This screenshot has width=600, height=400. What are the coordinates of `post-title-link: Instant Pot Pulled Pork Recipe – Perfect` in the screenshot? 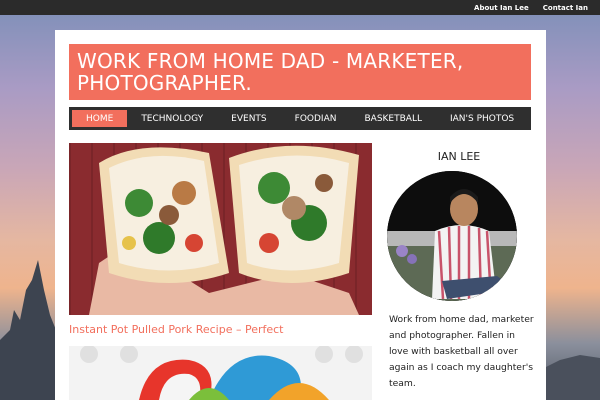 It's located at (176, 329).